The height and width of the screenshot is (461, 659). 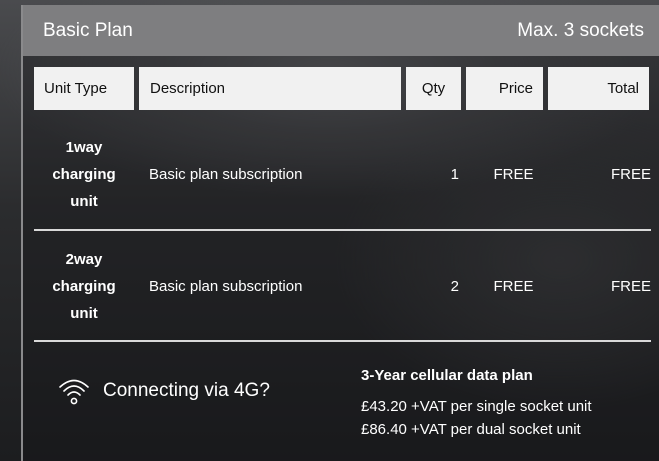 I want to click on plan-name: Basic Plan, so click(x=88, y=30).